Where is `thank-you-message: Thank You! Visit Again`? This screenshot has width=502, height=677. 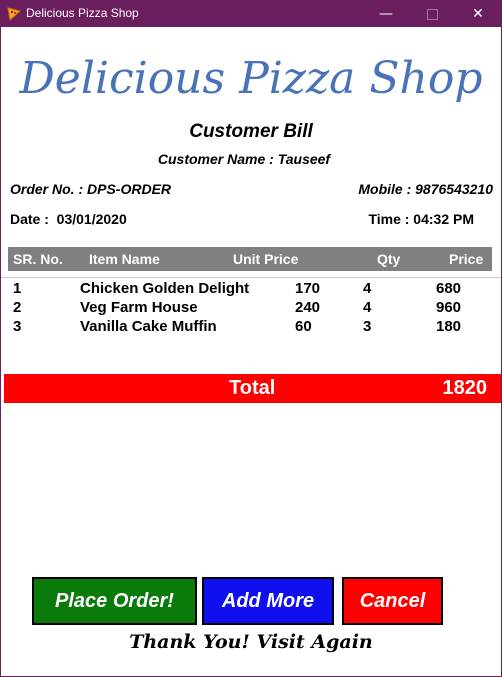
thank-you-message: Thank You! Visit Again is located at coordinates (251, 642).